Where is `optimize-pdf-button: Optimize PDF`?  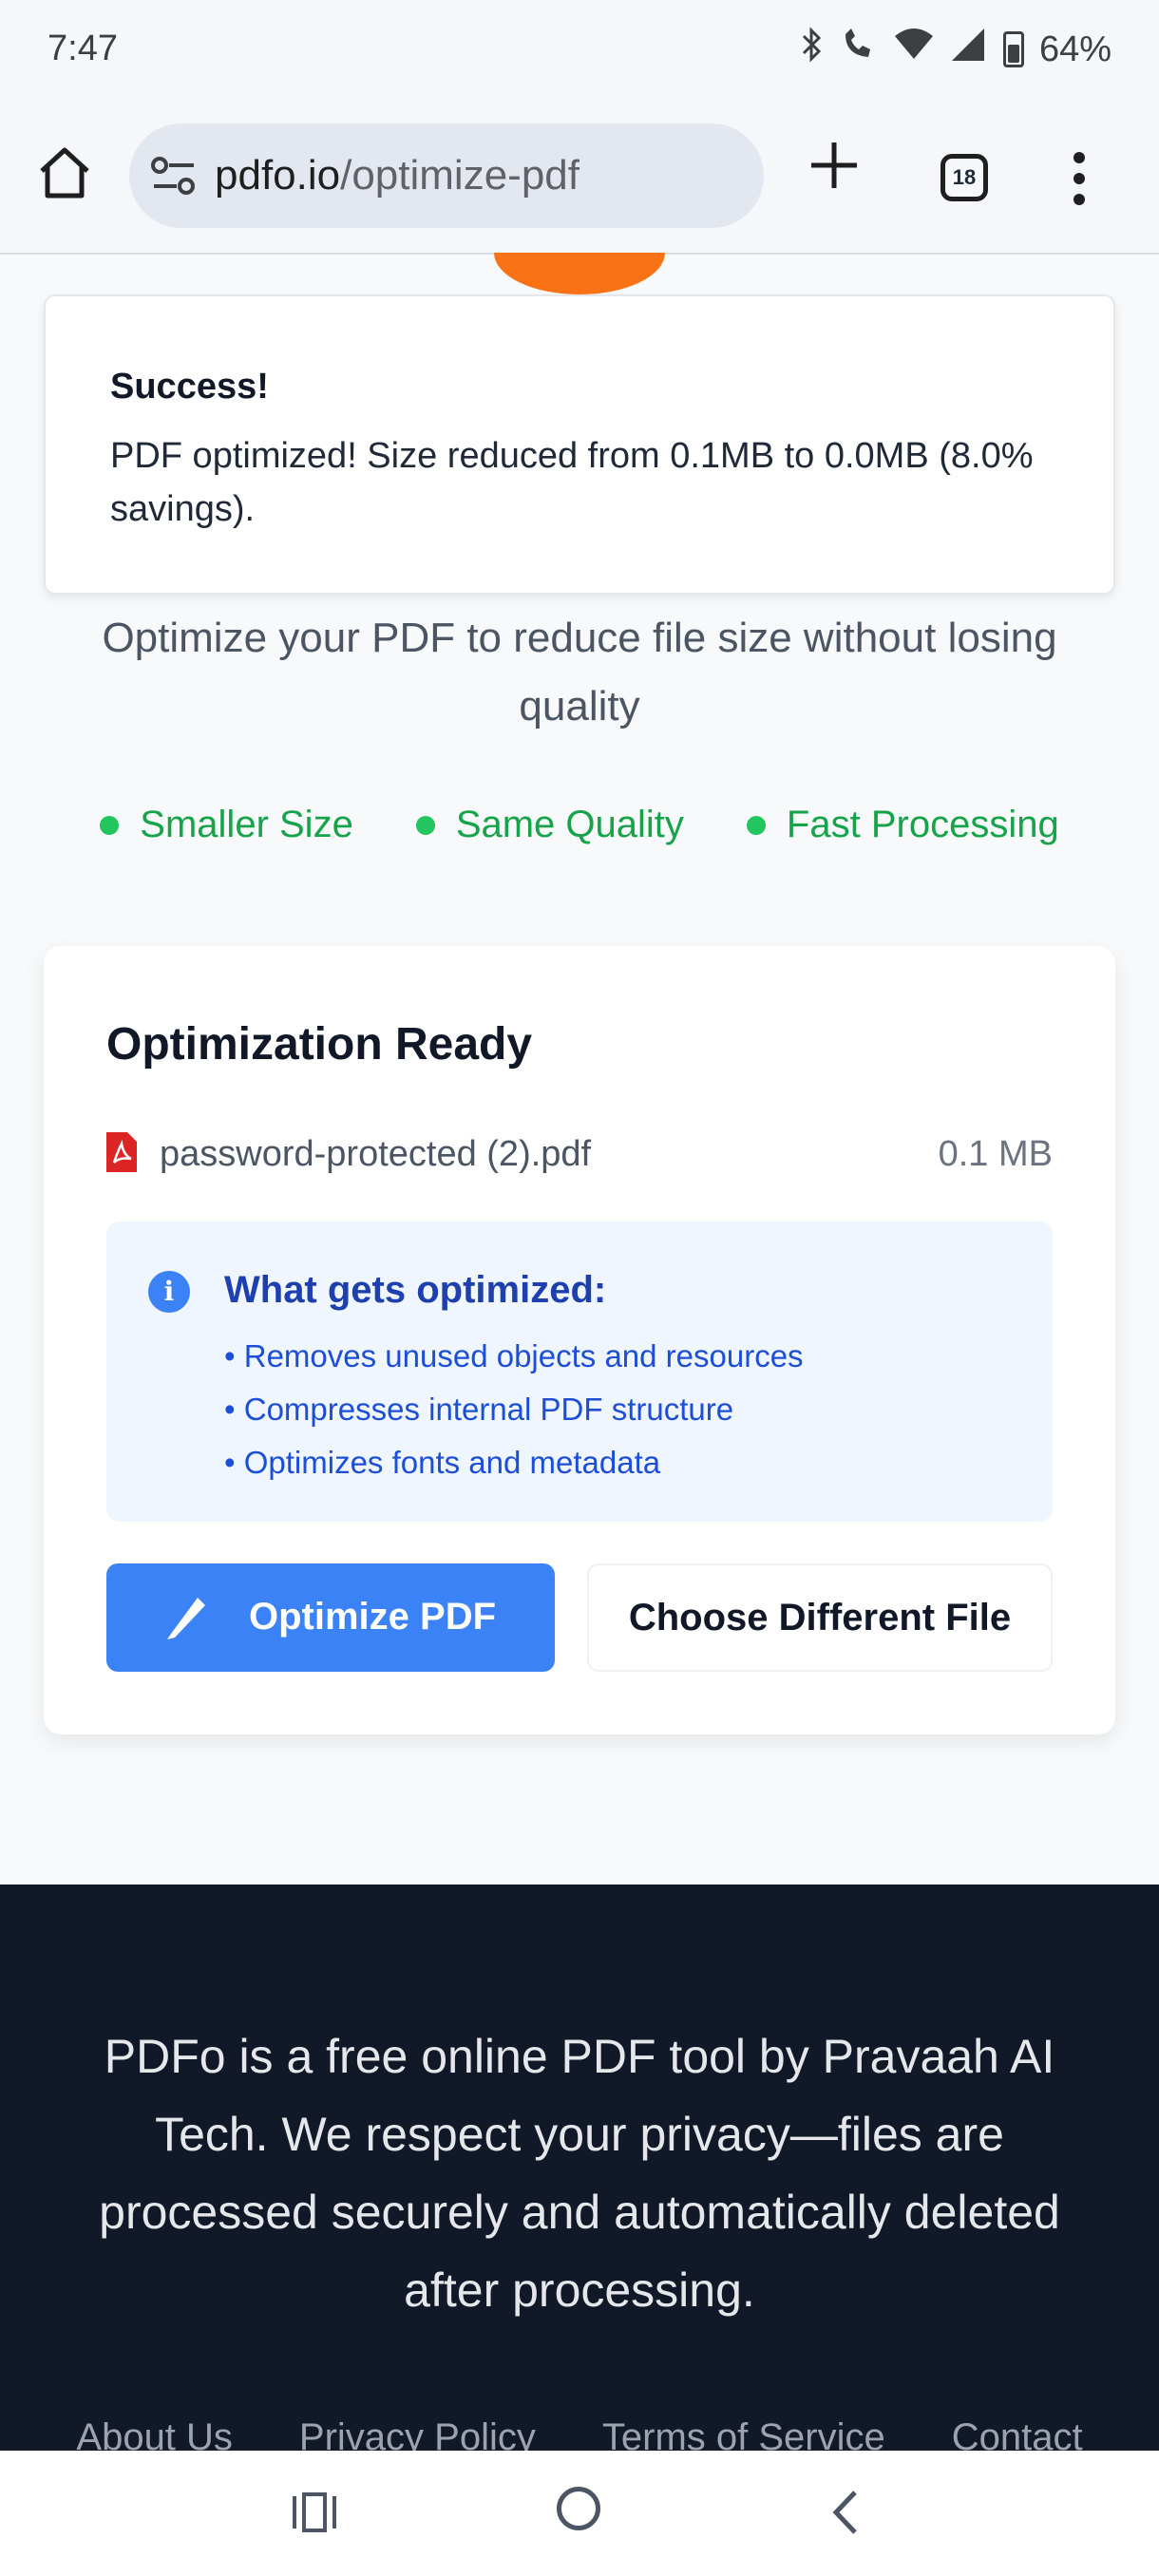
optimize-pdf-button: Optimize PDF is located at coordinates (330, 1617).